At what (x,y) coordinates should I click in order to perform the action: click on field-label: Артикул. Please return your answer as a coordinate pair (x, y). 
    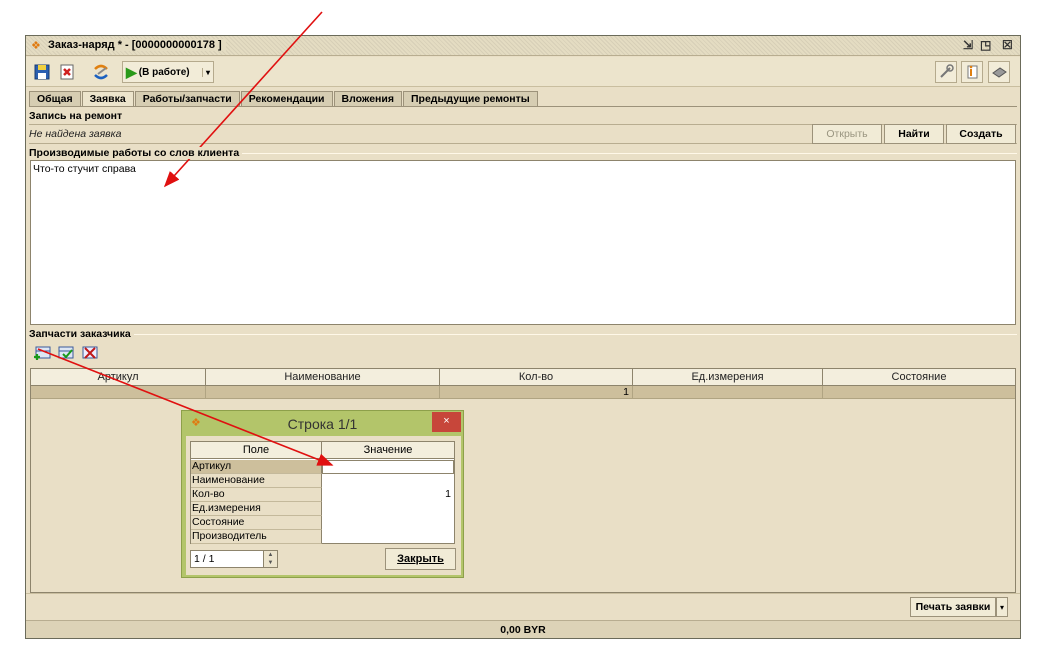
    Looking at the image, I should click on (256, 467).